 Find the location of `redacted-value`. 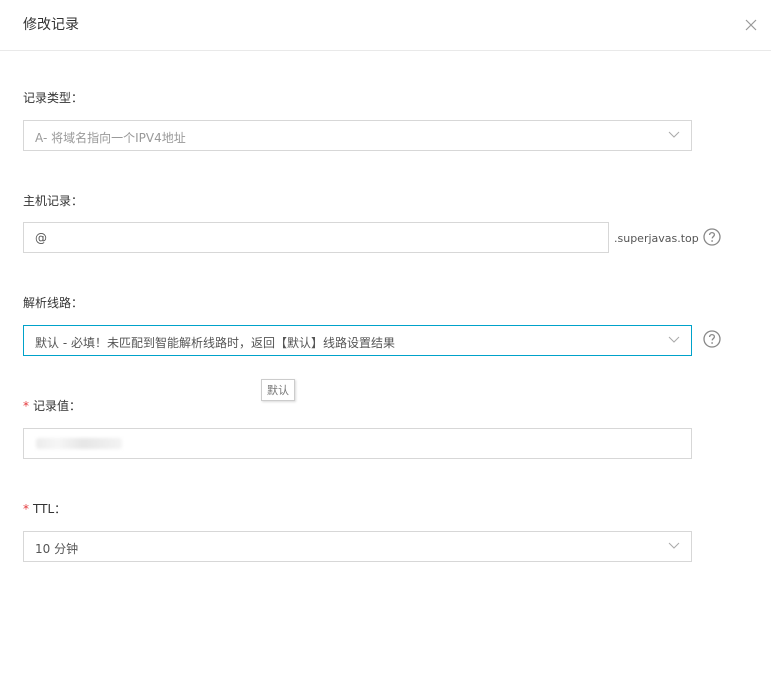

redacted-value is located at coordinates (79, 443).